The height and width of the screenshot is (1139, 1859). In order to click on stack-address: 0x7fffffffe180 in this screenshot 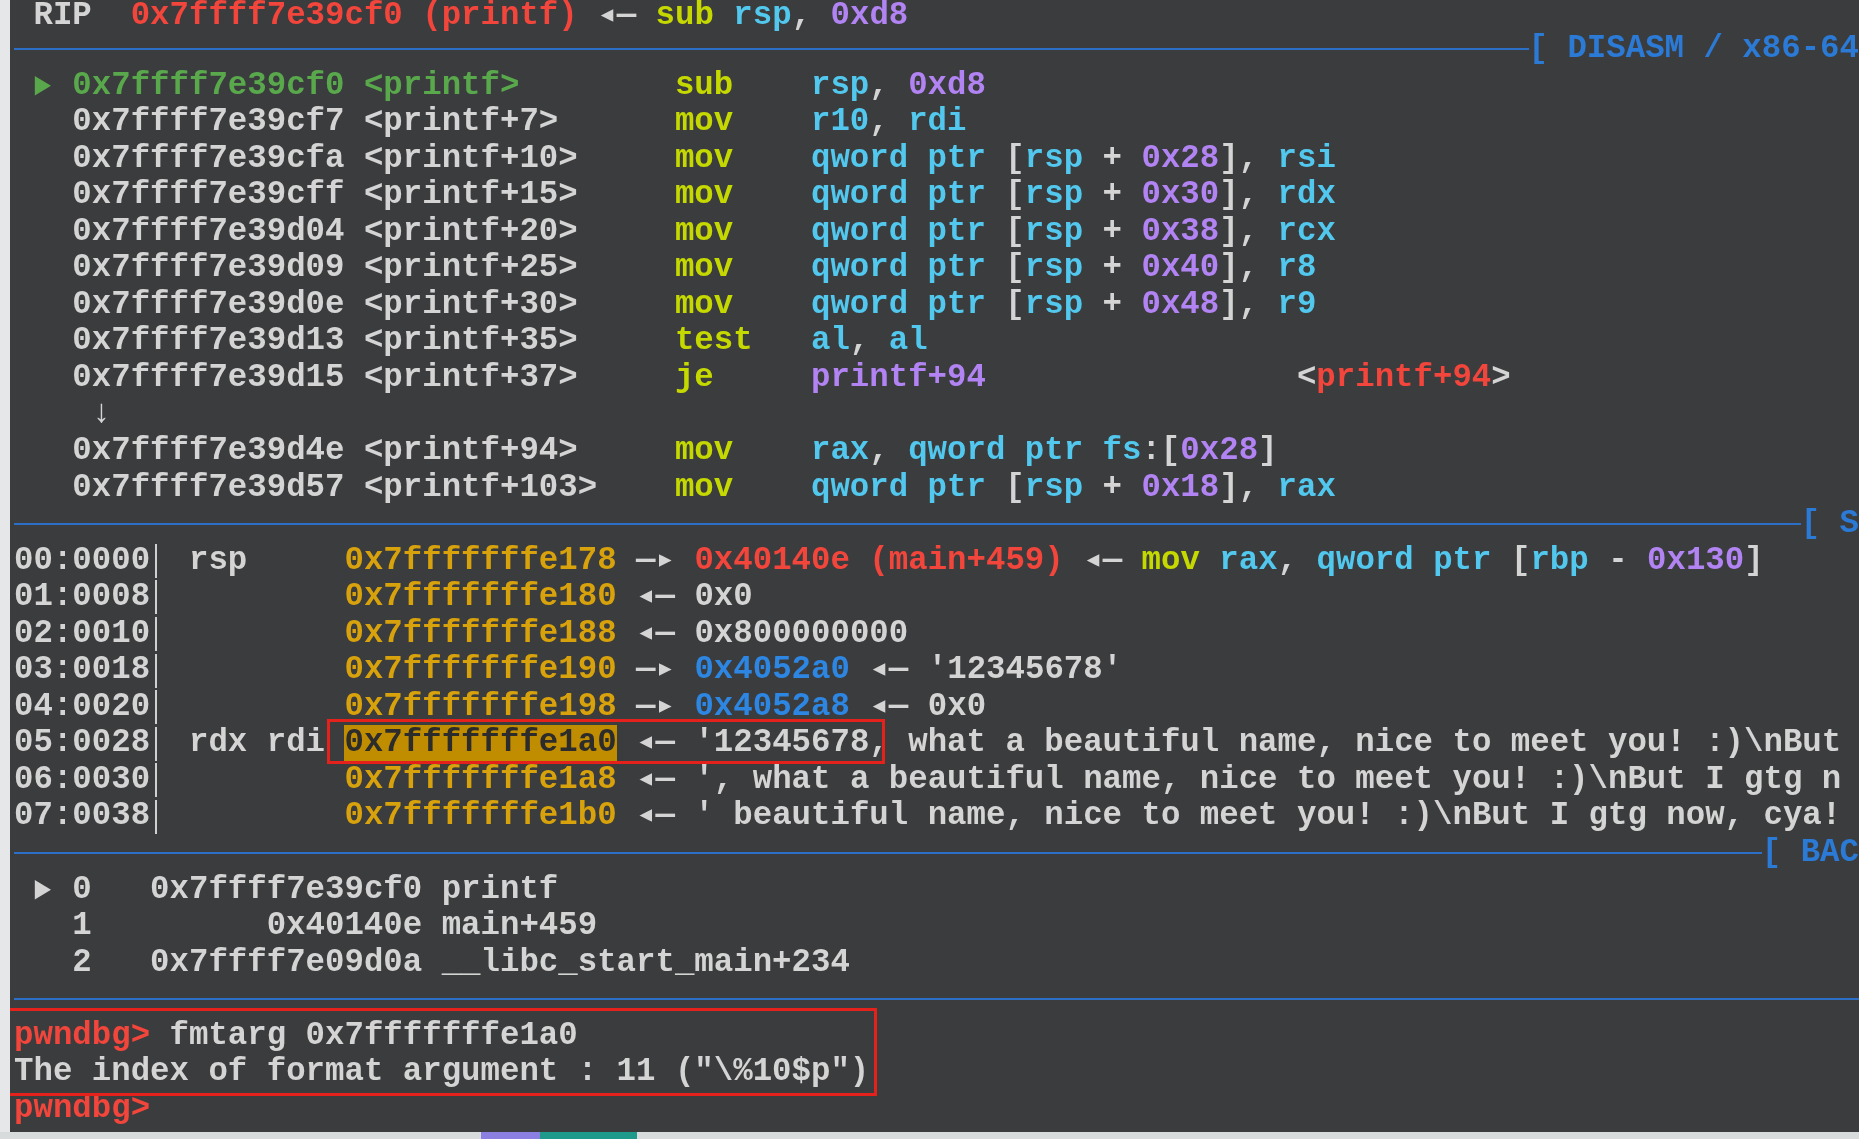, I will do `click(480, 597)`.